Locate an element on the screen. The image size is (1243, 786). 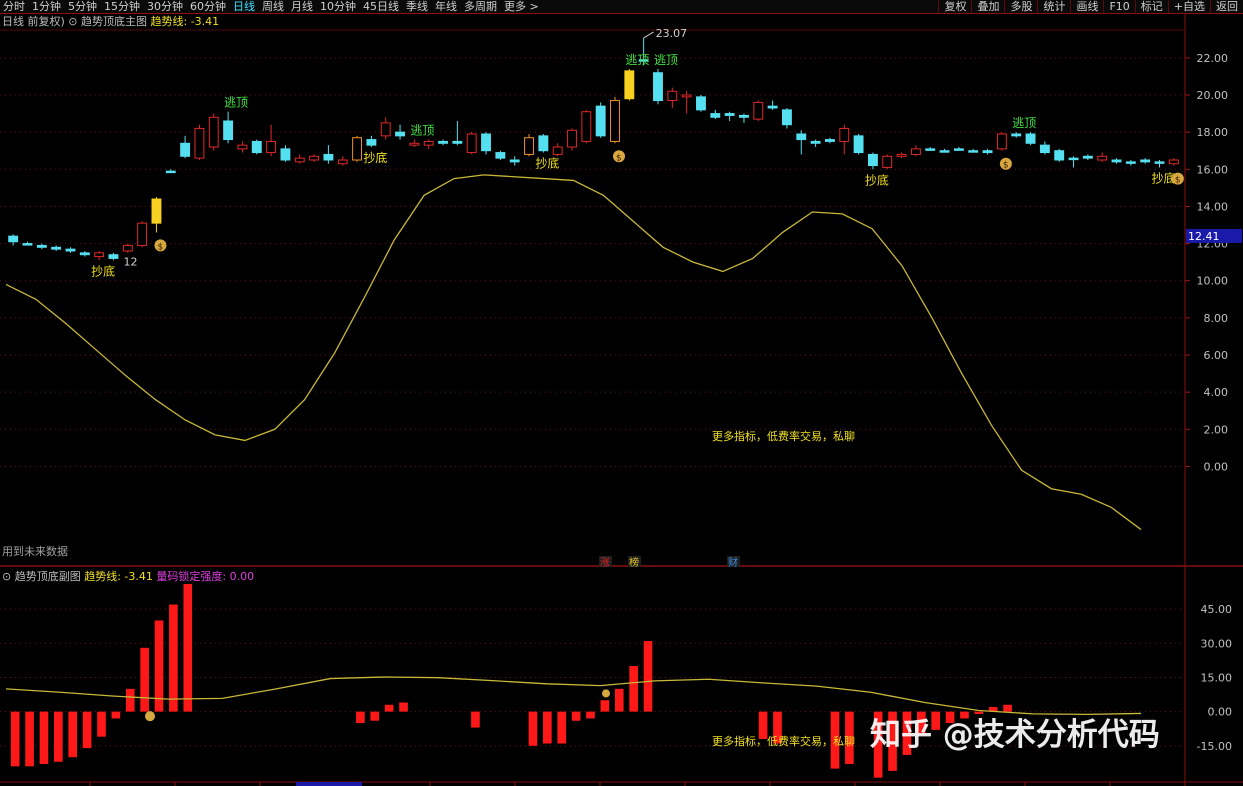
sub-y-tick-label: 0.00 is located at coordinates (1220, 712).